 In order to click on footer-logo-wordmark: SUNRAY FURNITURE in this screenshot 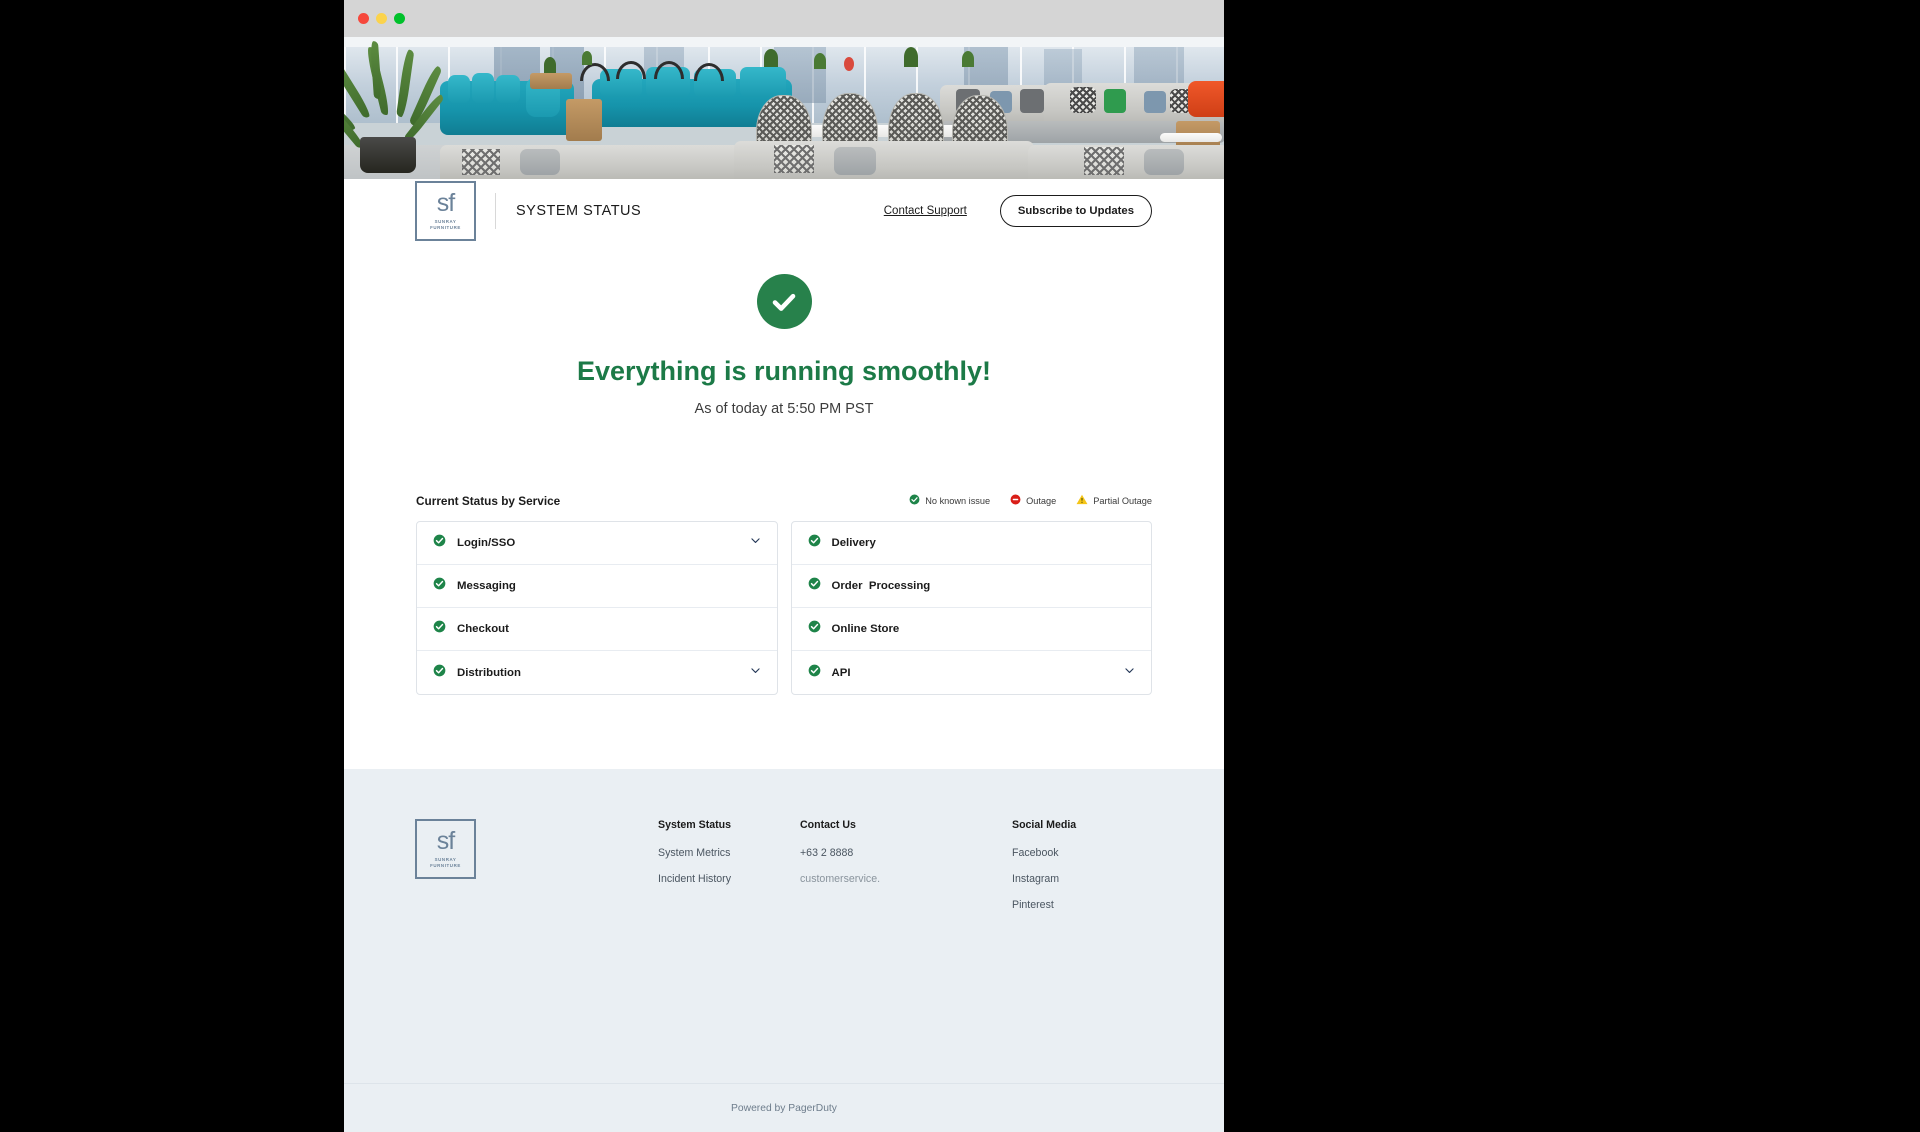, I will do `click(445, 863)`.